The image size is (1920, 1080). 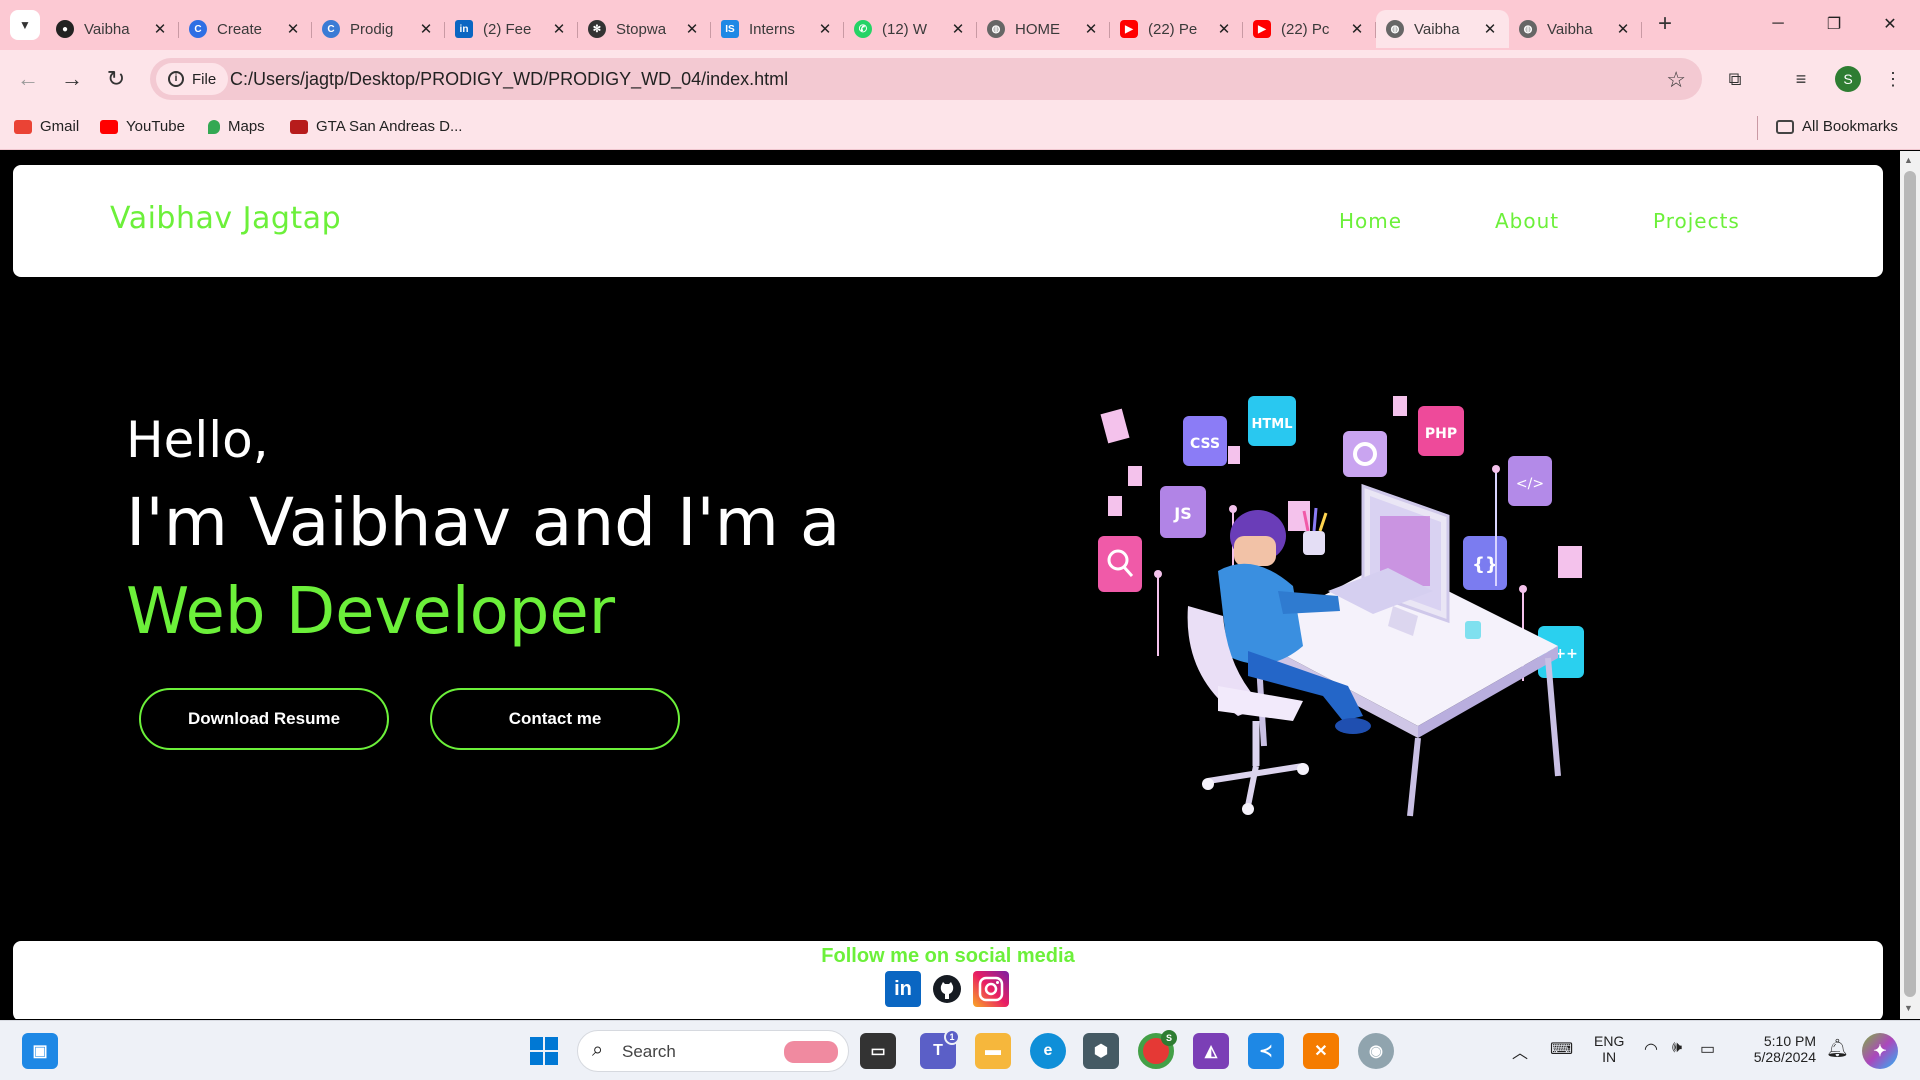 I want to click on widgets-icon: ▣, so click(x=40, y=1051).